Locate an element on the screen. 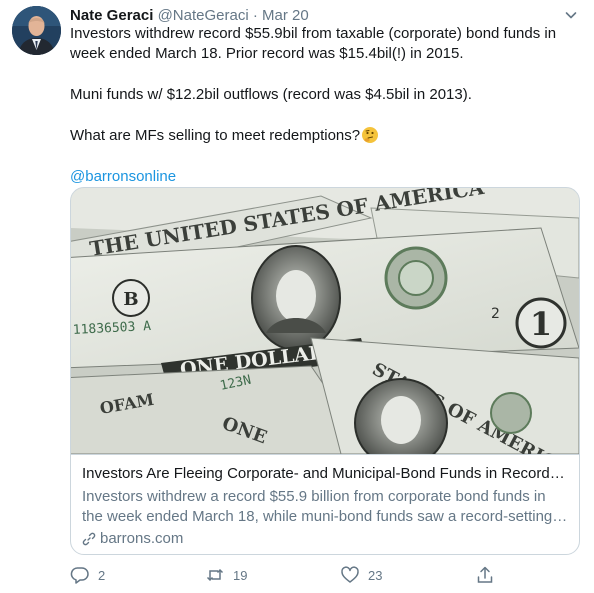  avatar is located at coordinates (36, 30).